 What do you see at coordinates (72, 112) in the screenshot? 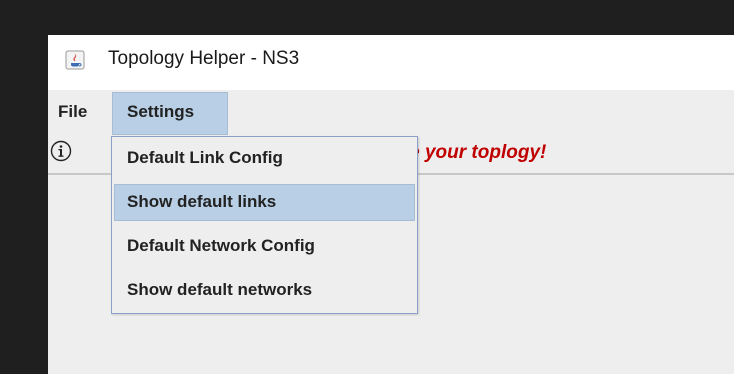
I see `menu-file: File` at bounding box center [72, 112].